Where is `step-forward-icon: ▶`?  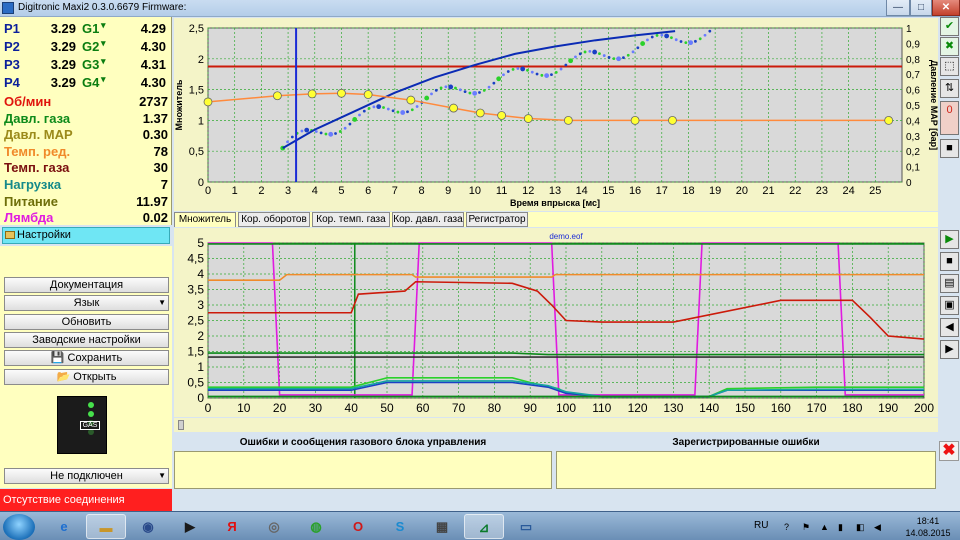 step-forward-icon: ▶ is located at coordinates (949, 349).